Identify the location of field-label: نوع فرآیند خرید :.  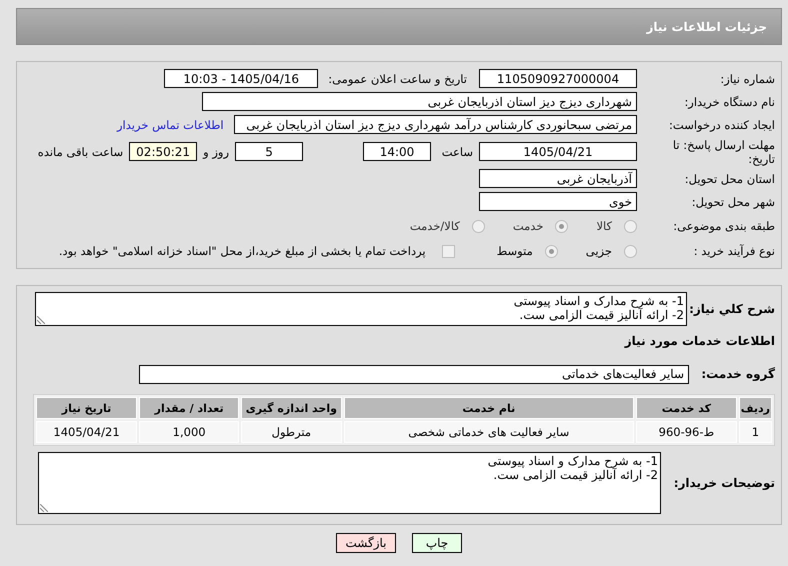
(733, 251).